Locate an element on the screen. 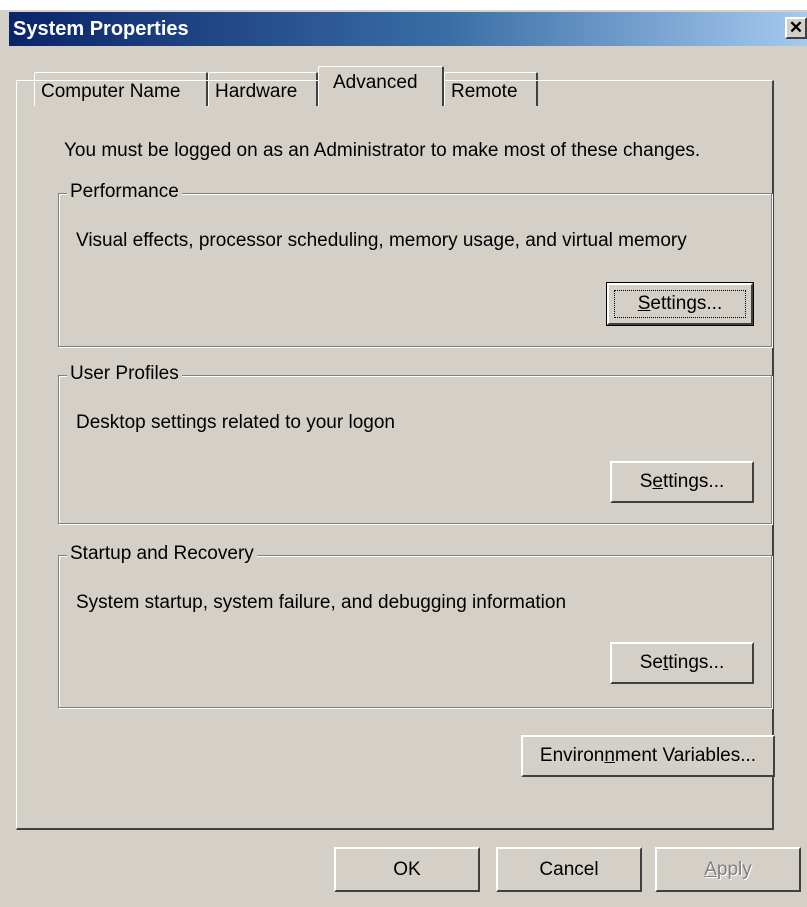 This screenshot has height=907, width=807. performance-title: Performance is located at coordinates (124, 192).